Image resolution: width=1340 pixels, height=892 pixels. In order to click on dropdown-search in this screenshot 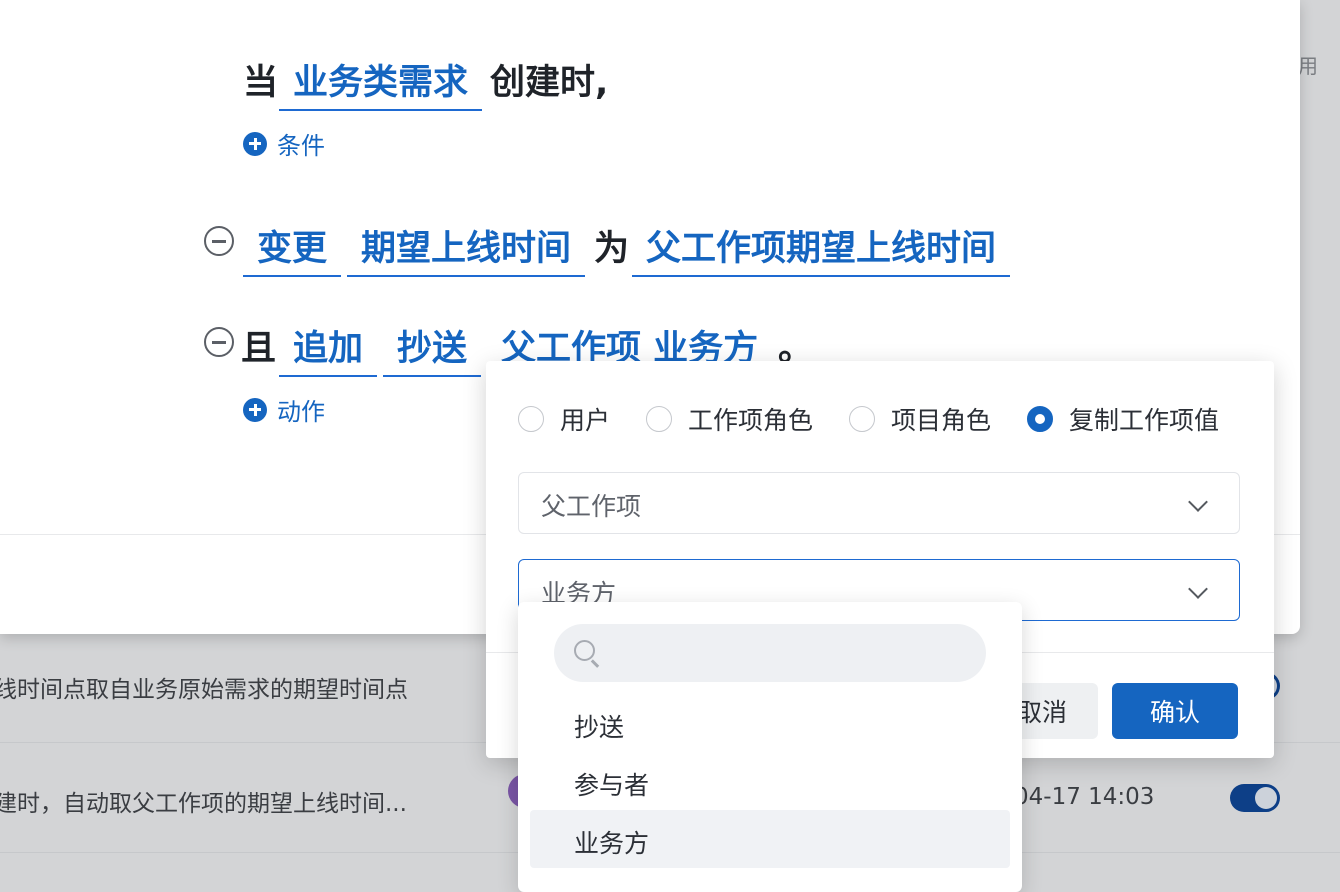, I will do `click(770, 654)`.